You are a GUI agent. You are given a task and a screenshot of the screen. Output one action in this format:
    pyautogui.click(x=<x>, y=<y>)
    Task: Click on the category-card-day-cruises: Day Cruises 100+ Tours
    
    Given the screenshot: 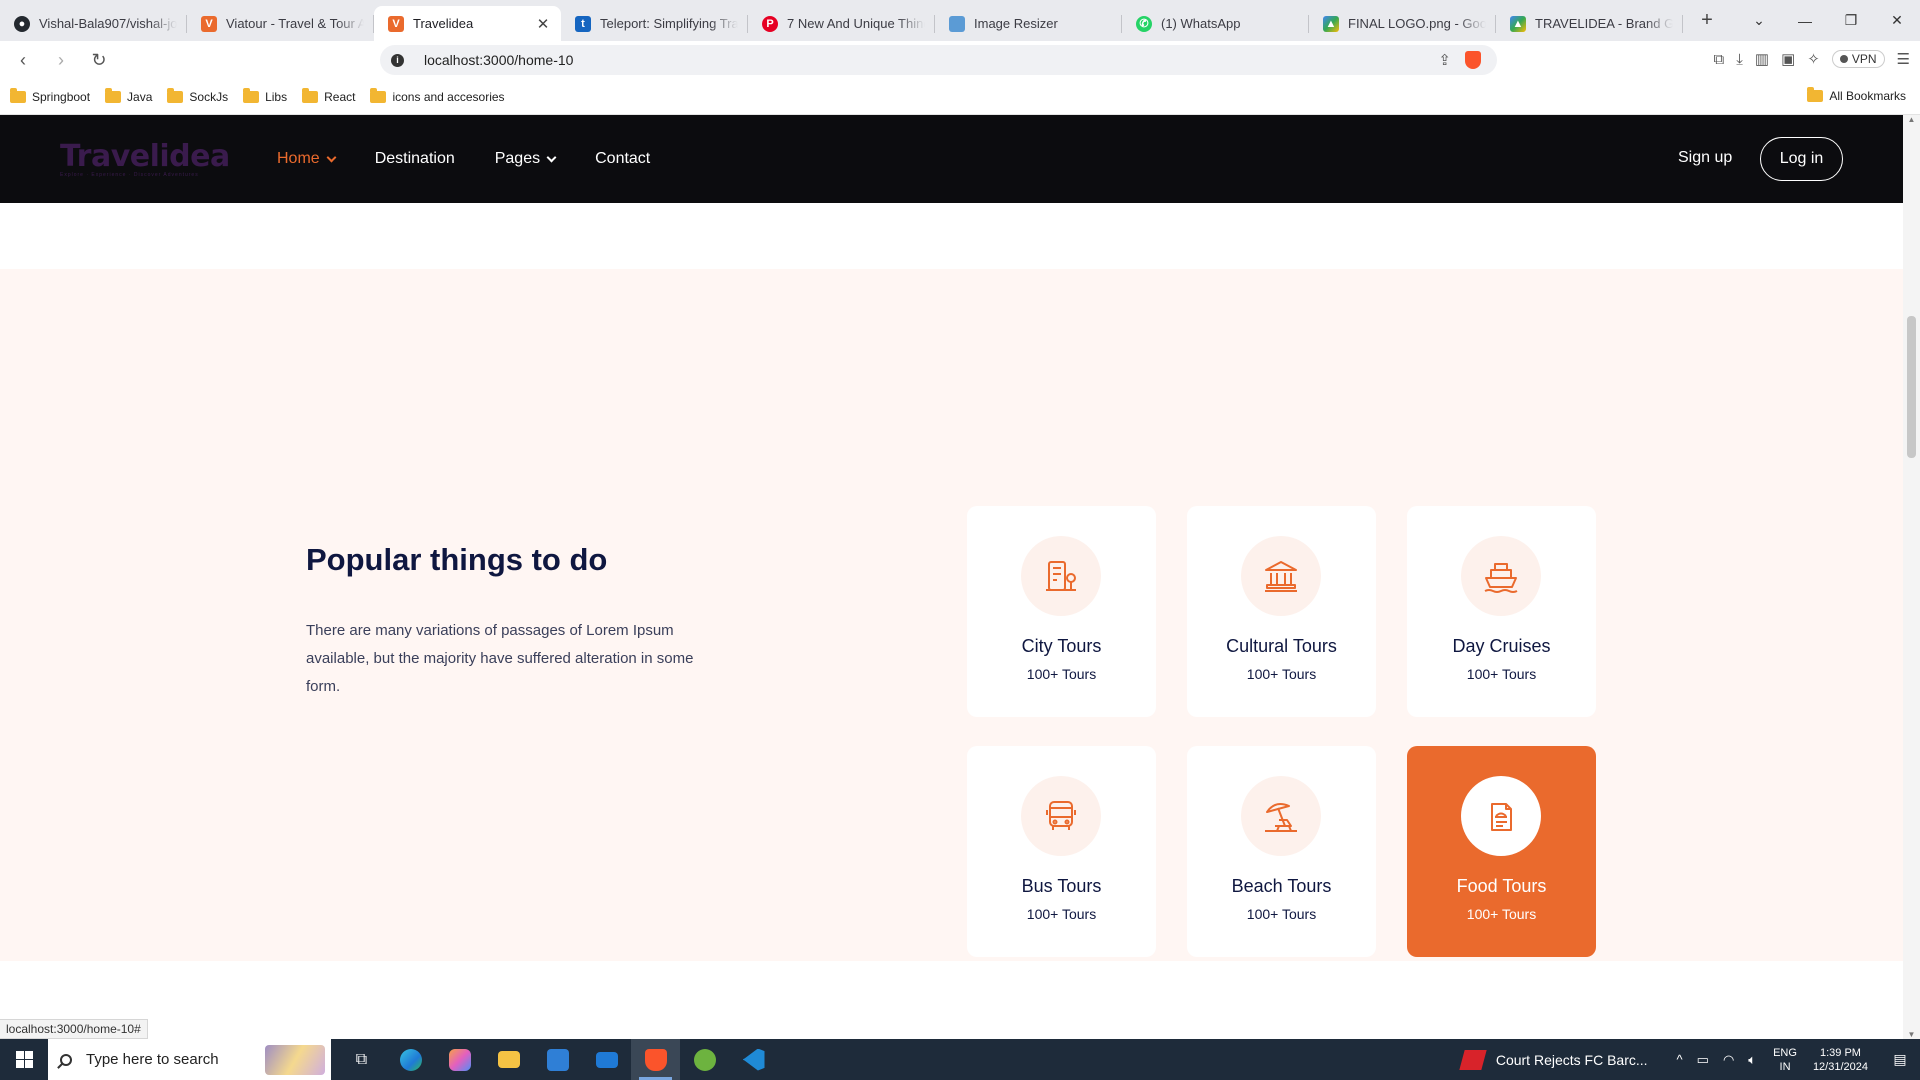 What is the action you would take?
    pyautogui.click(x=1501, y=611)
    